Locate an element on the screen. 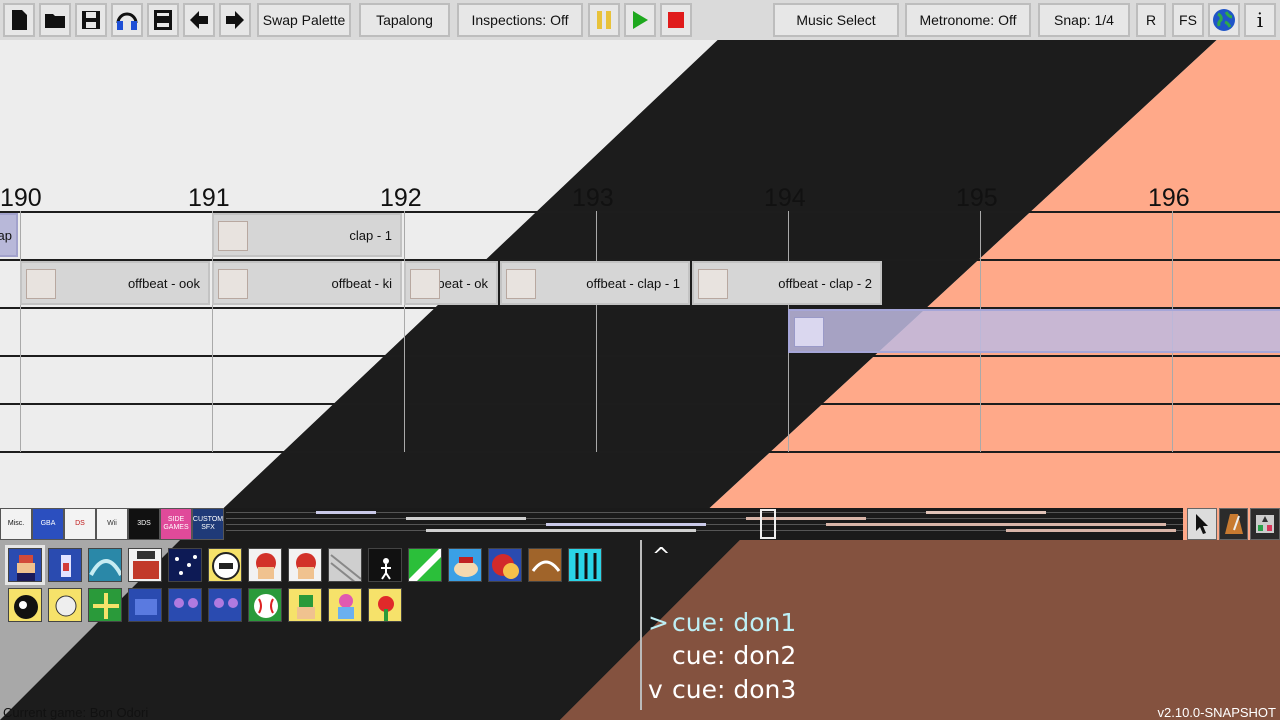  pause-icon is located at coordinates (604, 20).